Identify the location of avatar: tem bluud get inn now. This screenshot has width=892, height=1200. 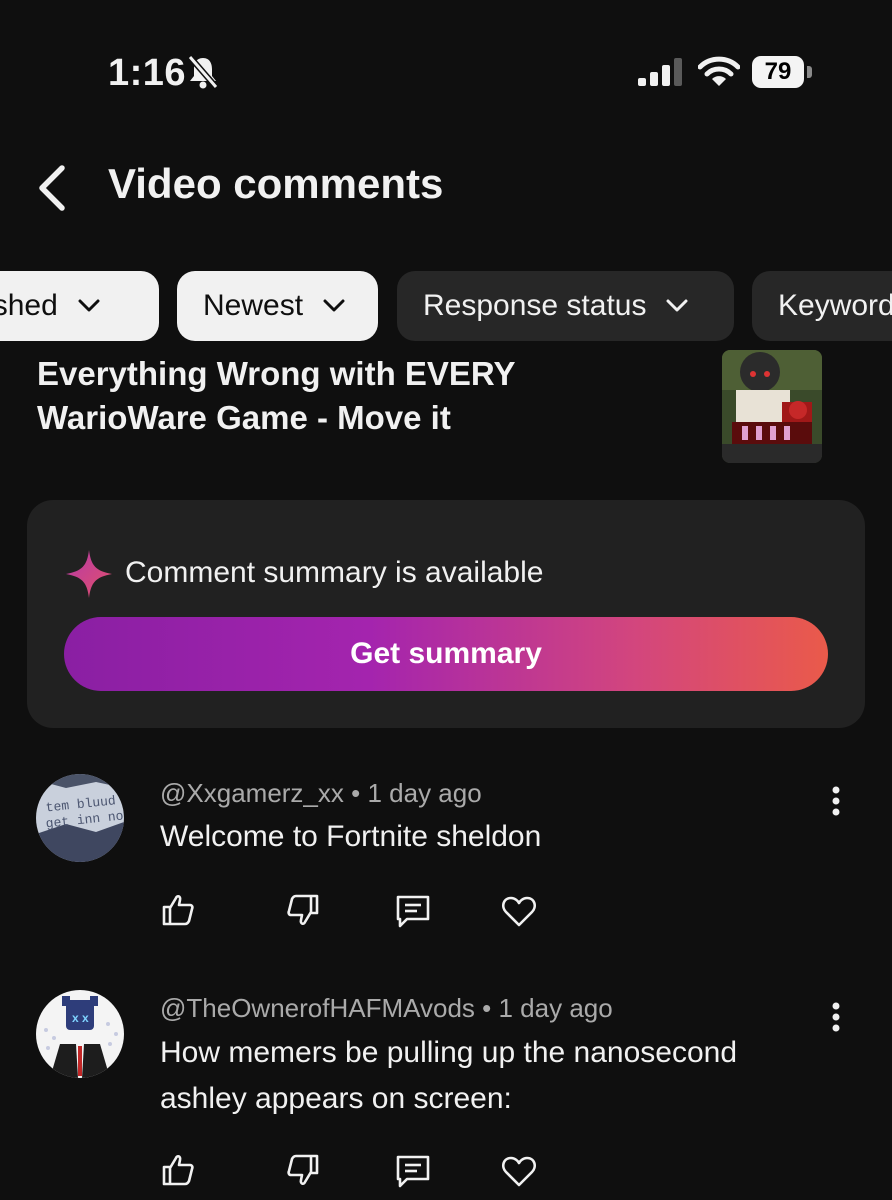
(80, 818).